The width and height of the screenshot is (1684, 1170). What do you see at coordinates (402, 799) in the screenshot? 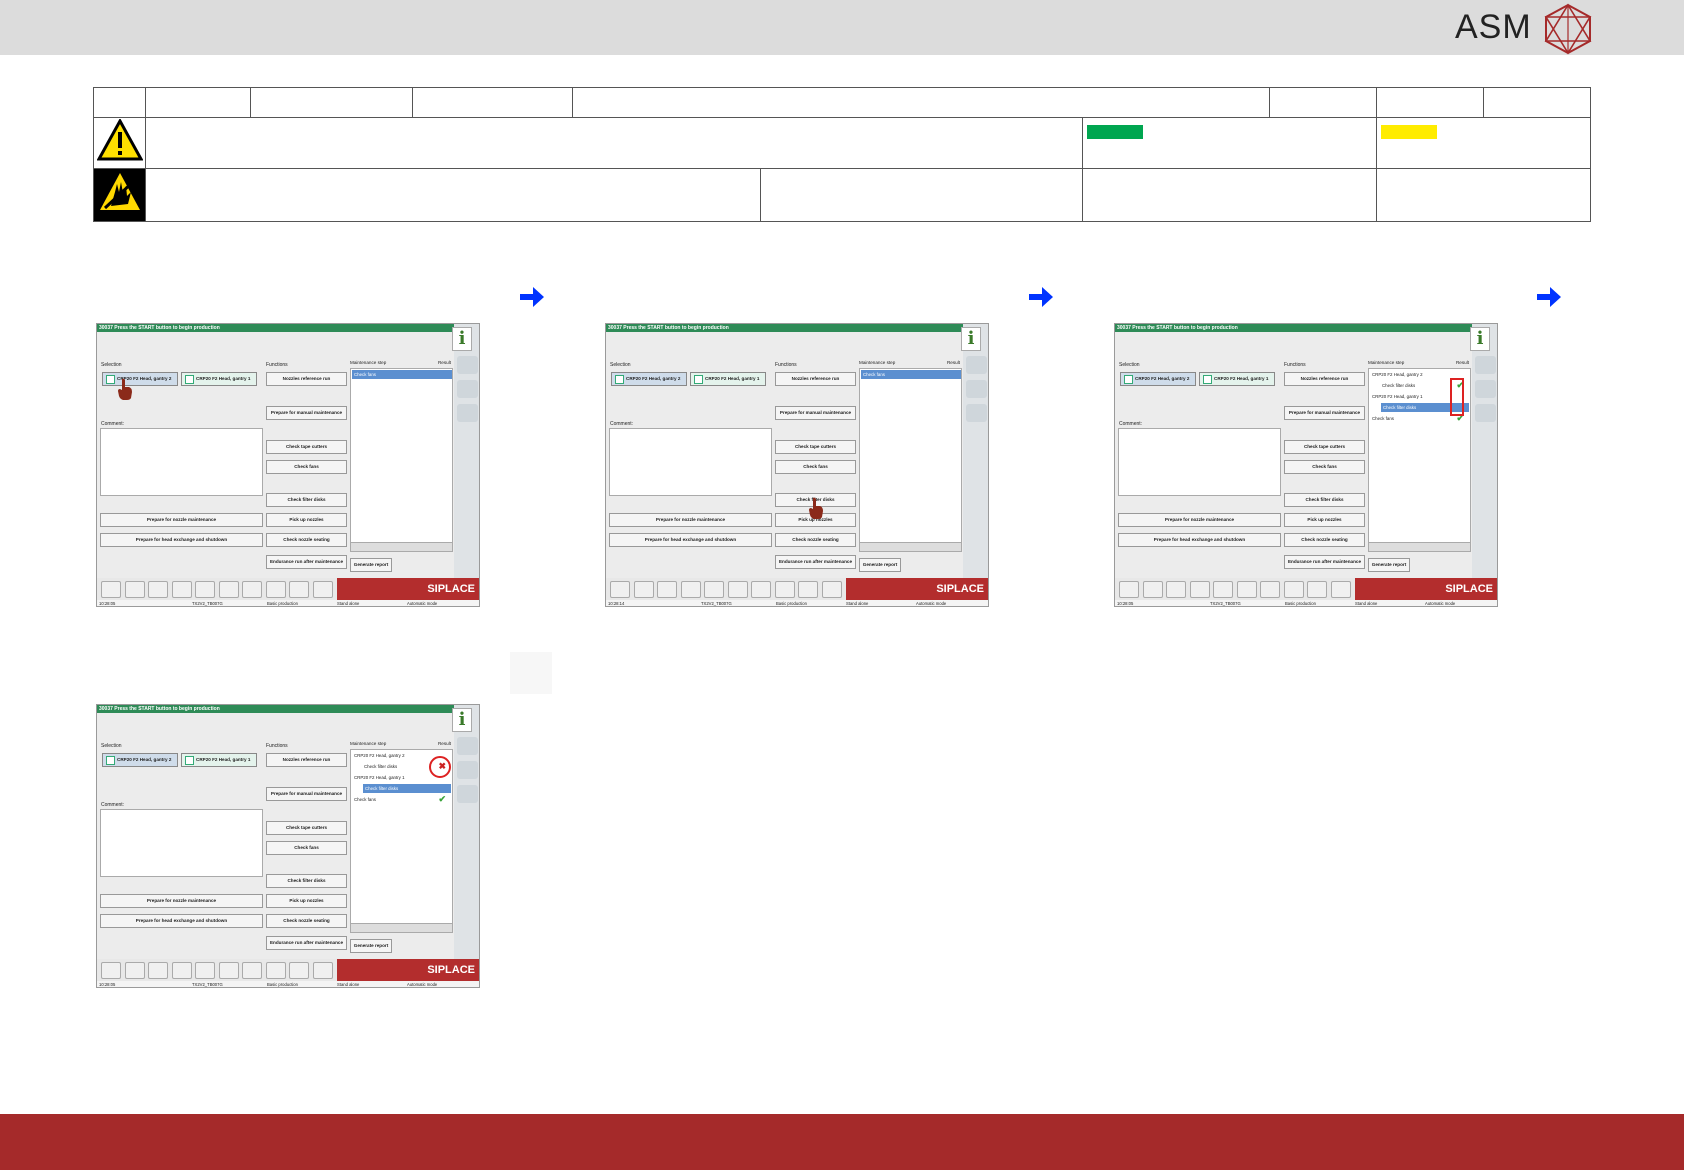
I see `list-item: Check fans ✔` at bounding box center [402, 799].